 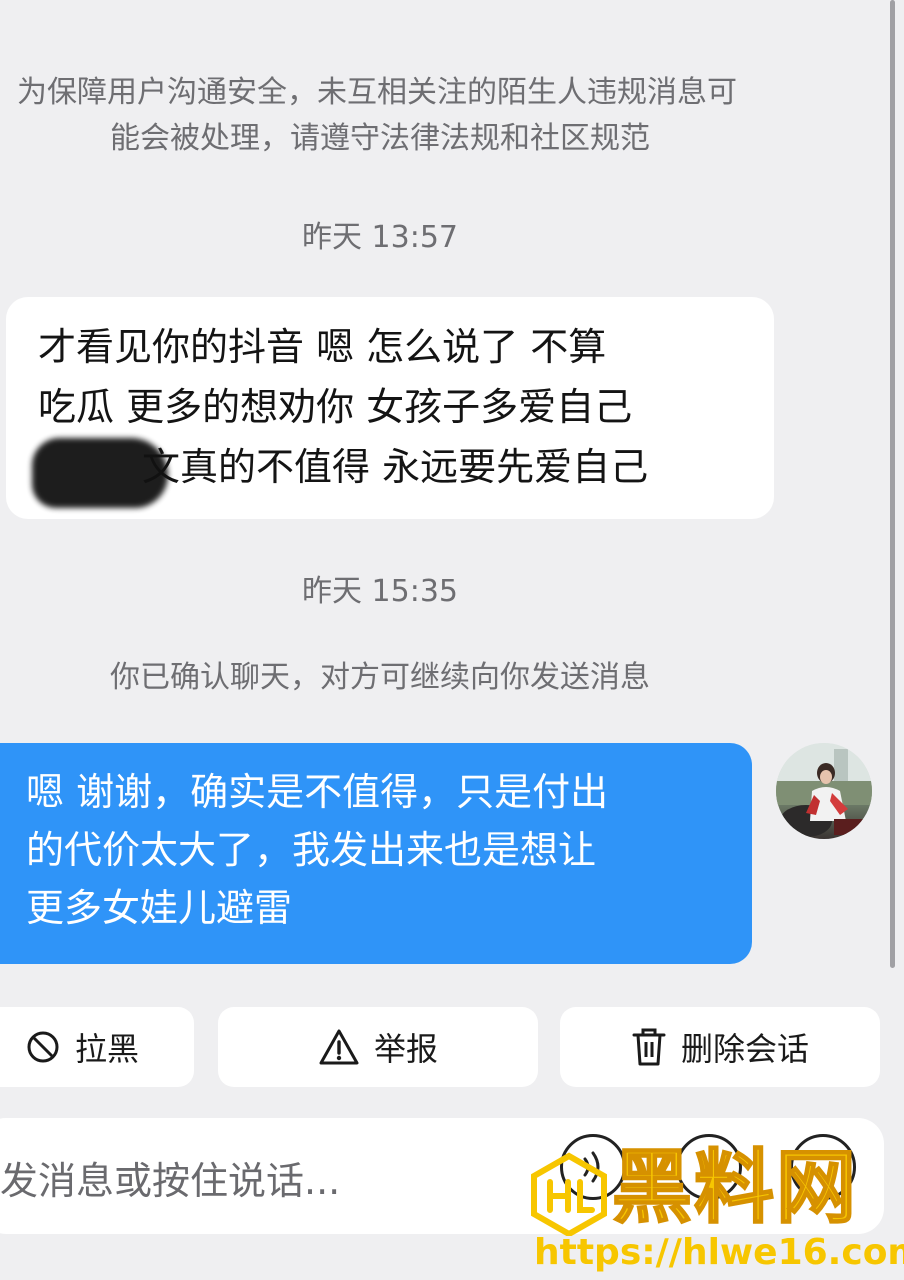 I want to click on safety-notice-line-1: 为保障用户沟通安全，未互相关注的陌生人违规消息可, so click(x=377, y=92).